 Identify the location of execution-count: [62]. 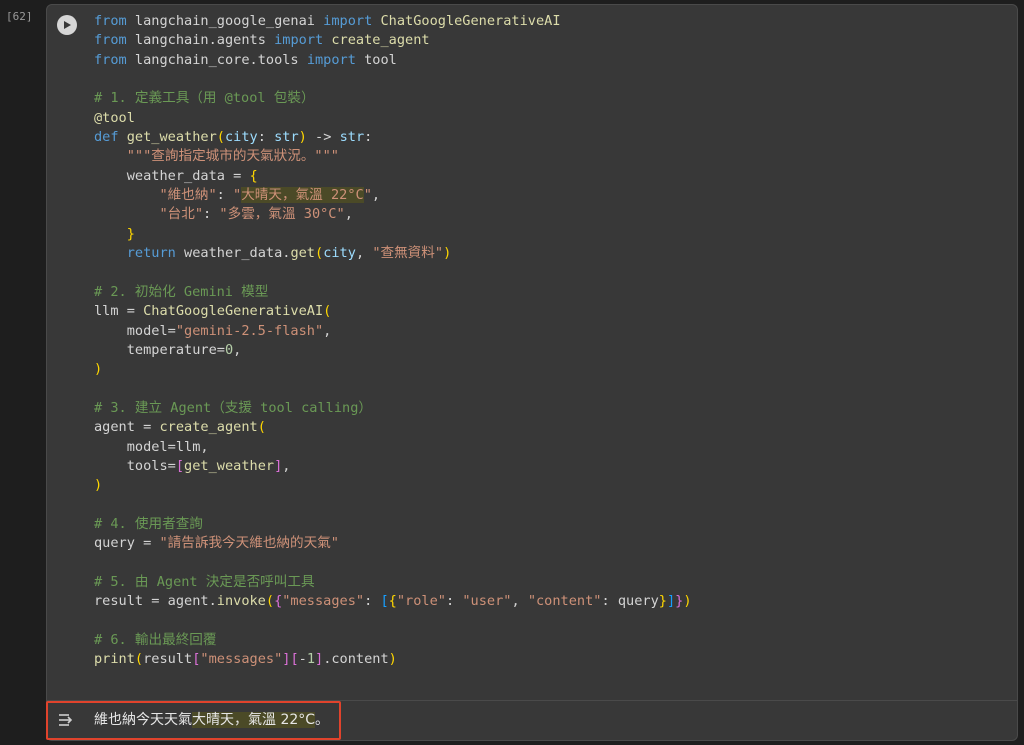
(19, 16).